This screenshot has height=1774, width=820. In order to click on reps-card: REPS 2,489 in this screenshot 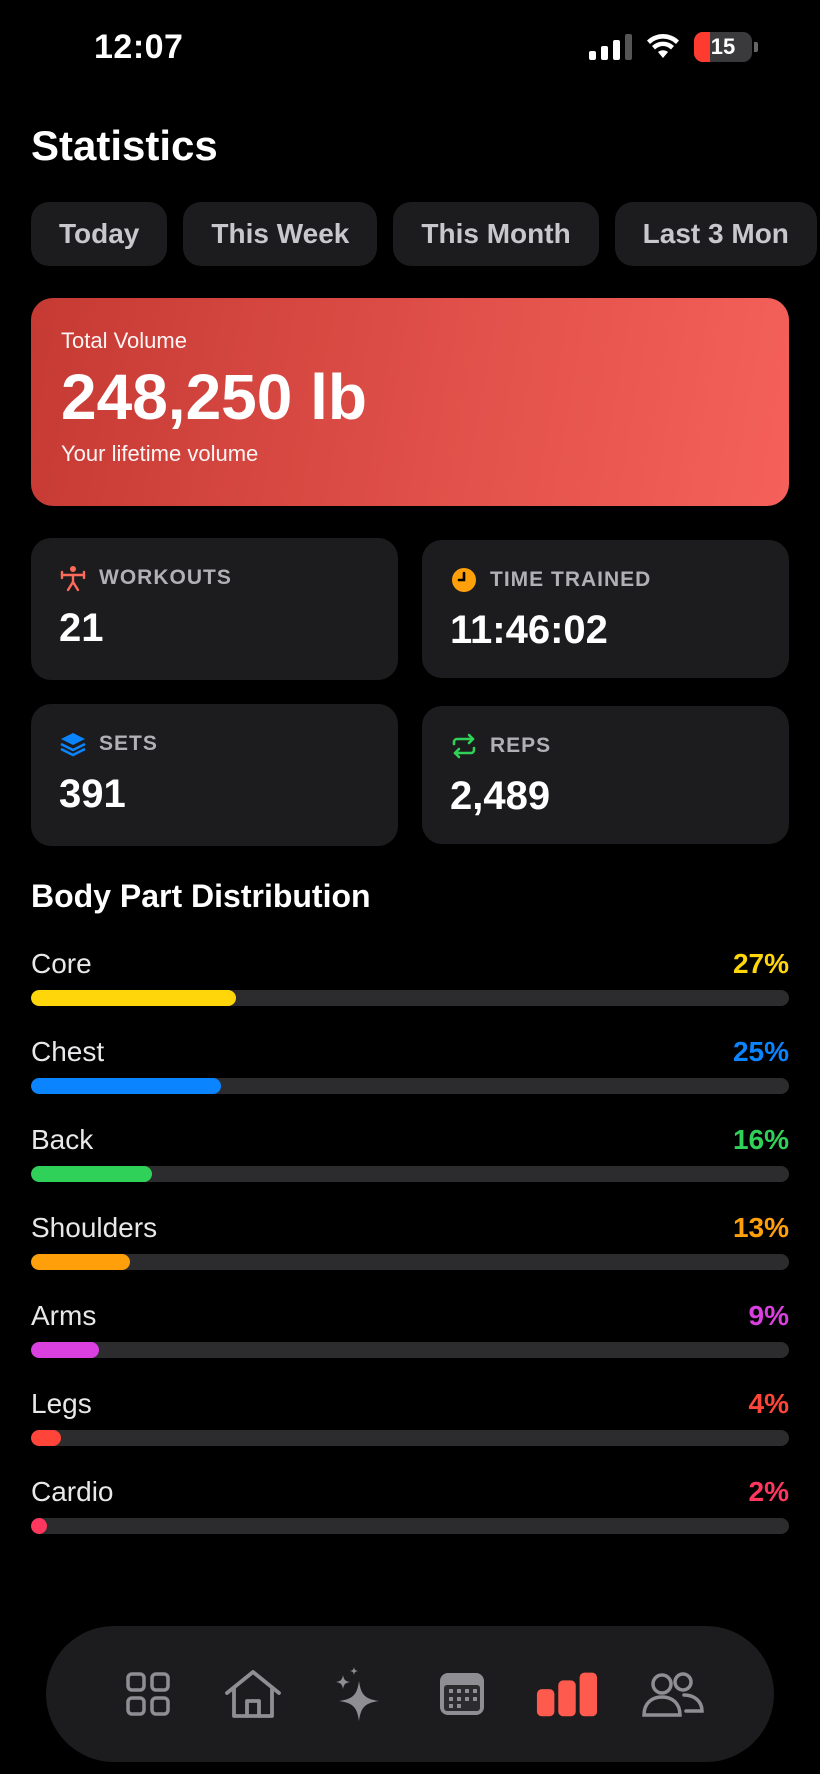, I will do `click(605, 775)`.